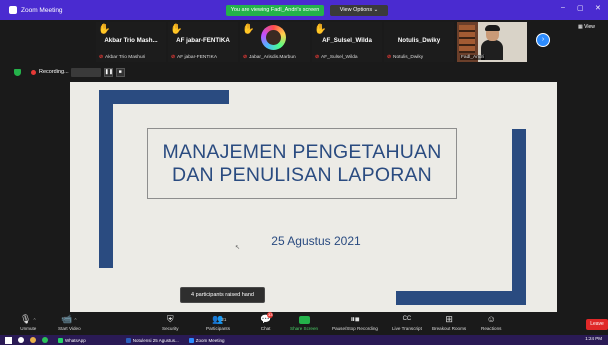  What do you see at coordinates (191, 340) in the screenshot?
I see `zoom-icon` at bounding box center [191, 340].